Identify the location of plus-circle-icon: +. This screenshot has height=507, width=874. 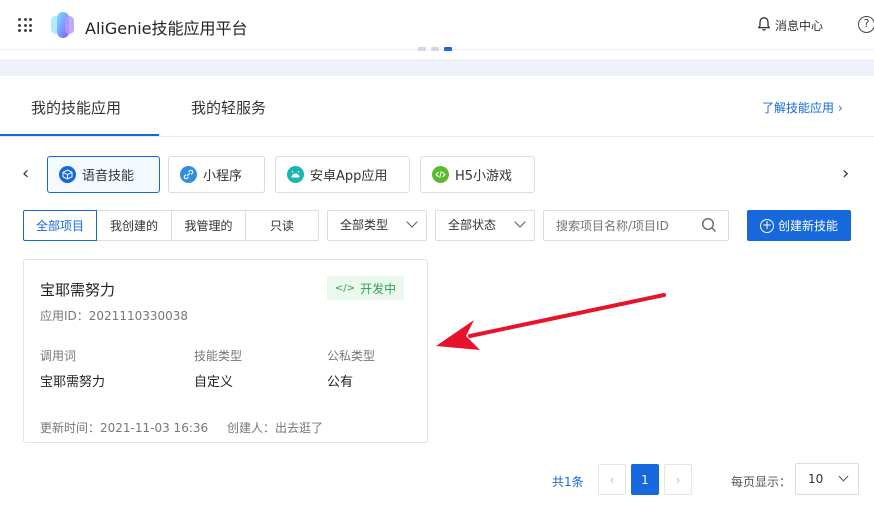
(766, 225).